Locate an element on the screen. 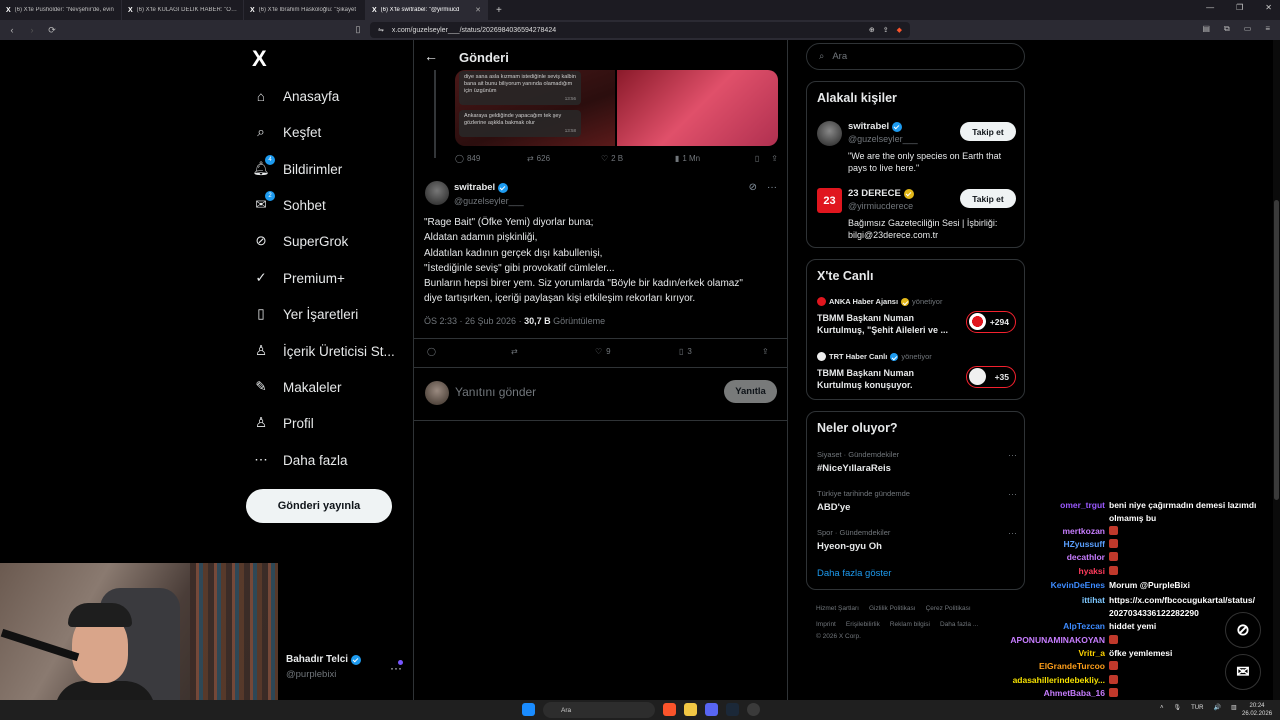 This screenshot has width=1280, height=720. messages-button: ✉ is located at coordinates (1243, 672).